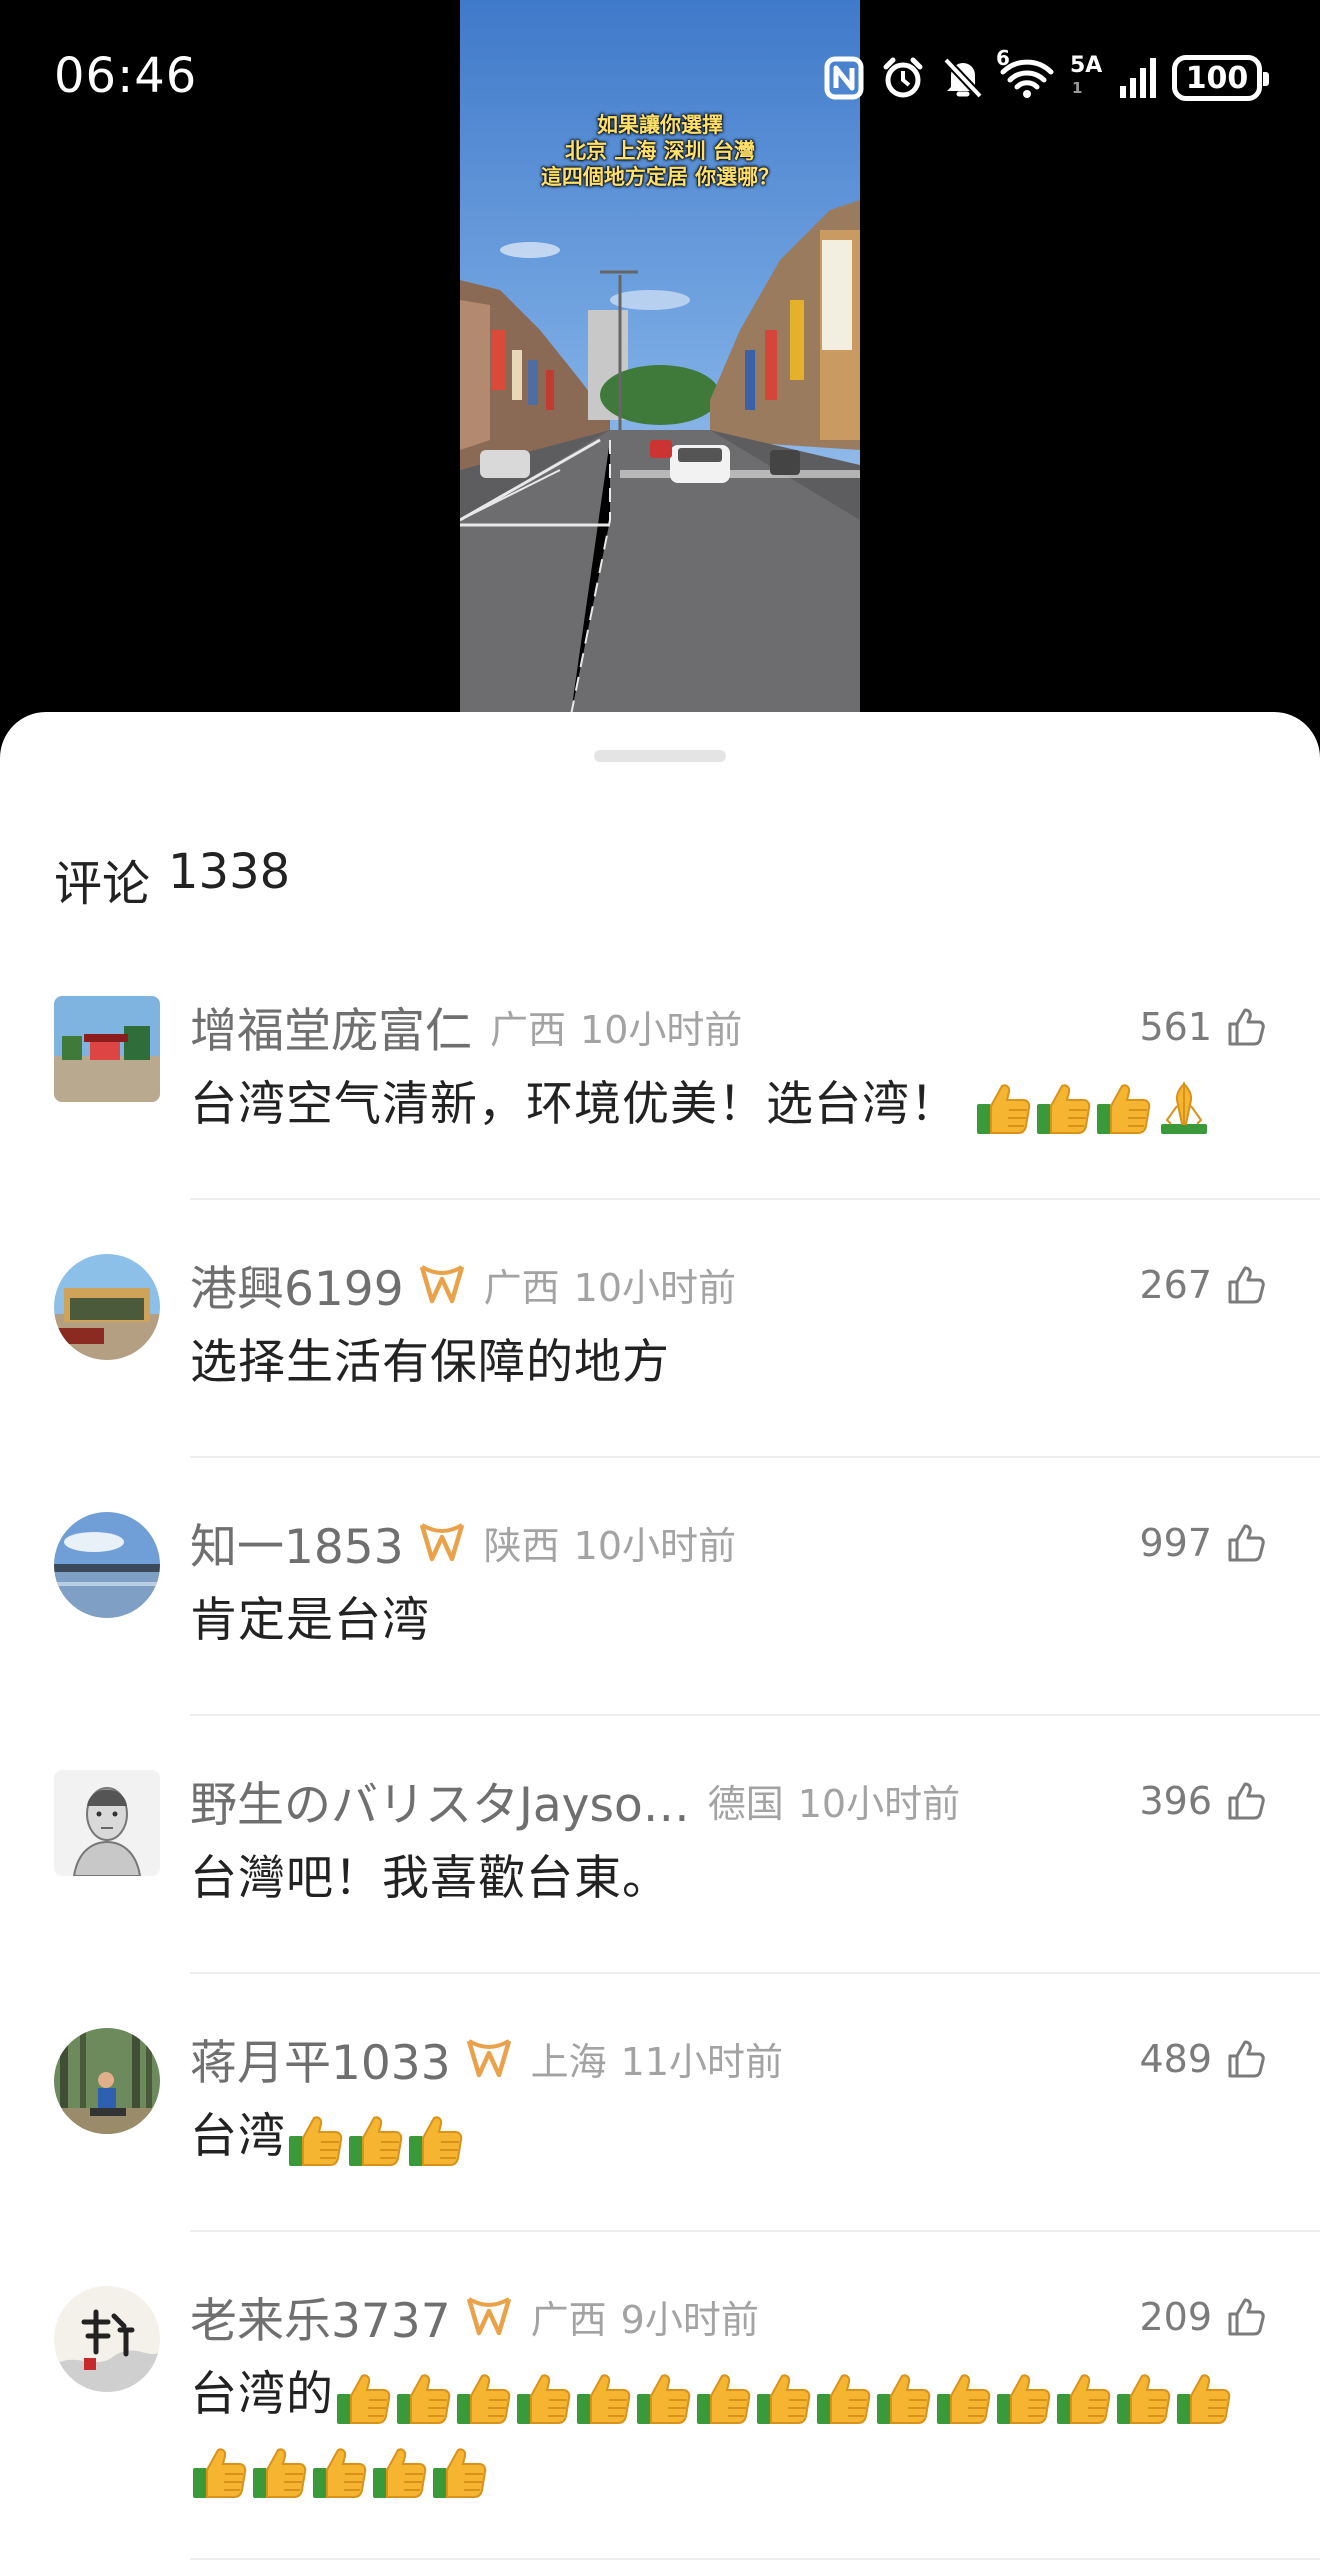 This screenshot has width=1320, height=2565. Describe the element at coordinates (1175, 1801) in the screenshot. I see `like-count: 396` at that location.